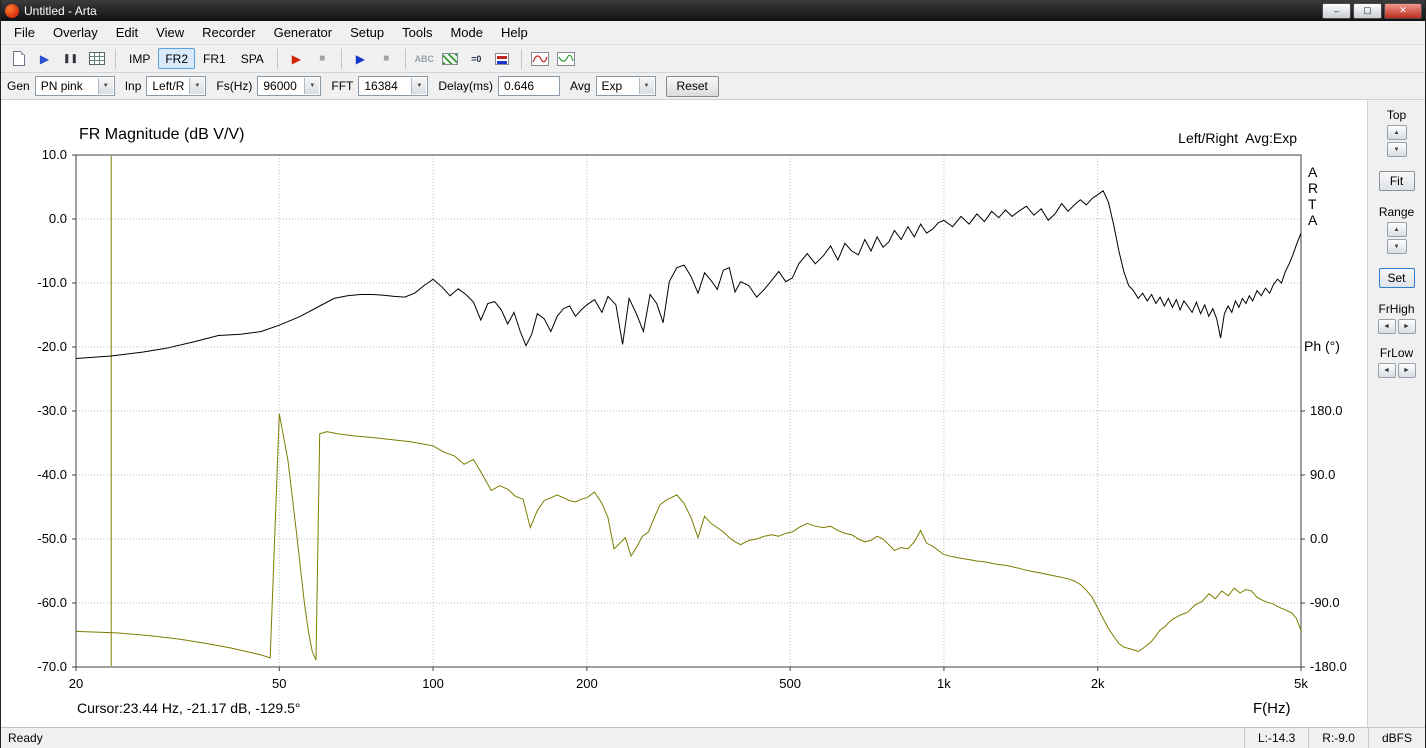 This screenshot has width=1426, height=748. What do you see at coordinates (692, 86) in the screenshot?
I see `reset-button: Reset` at bounding box center [692, 86].